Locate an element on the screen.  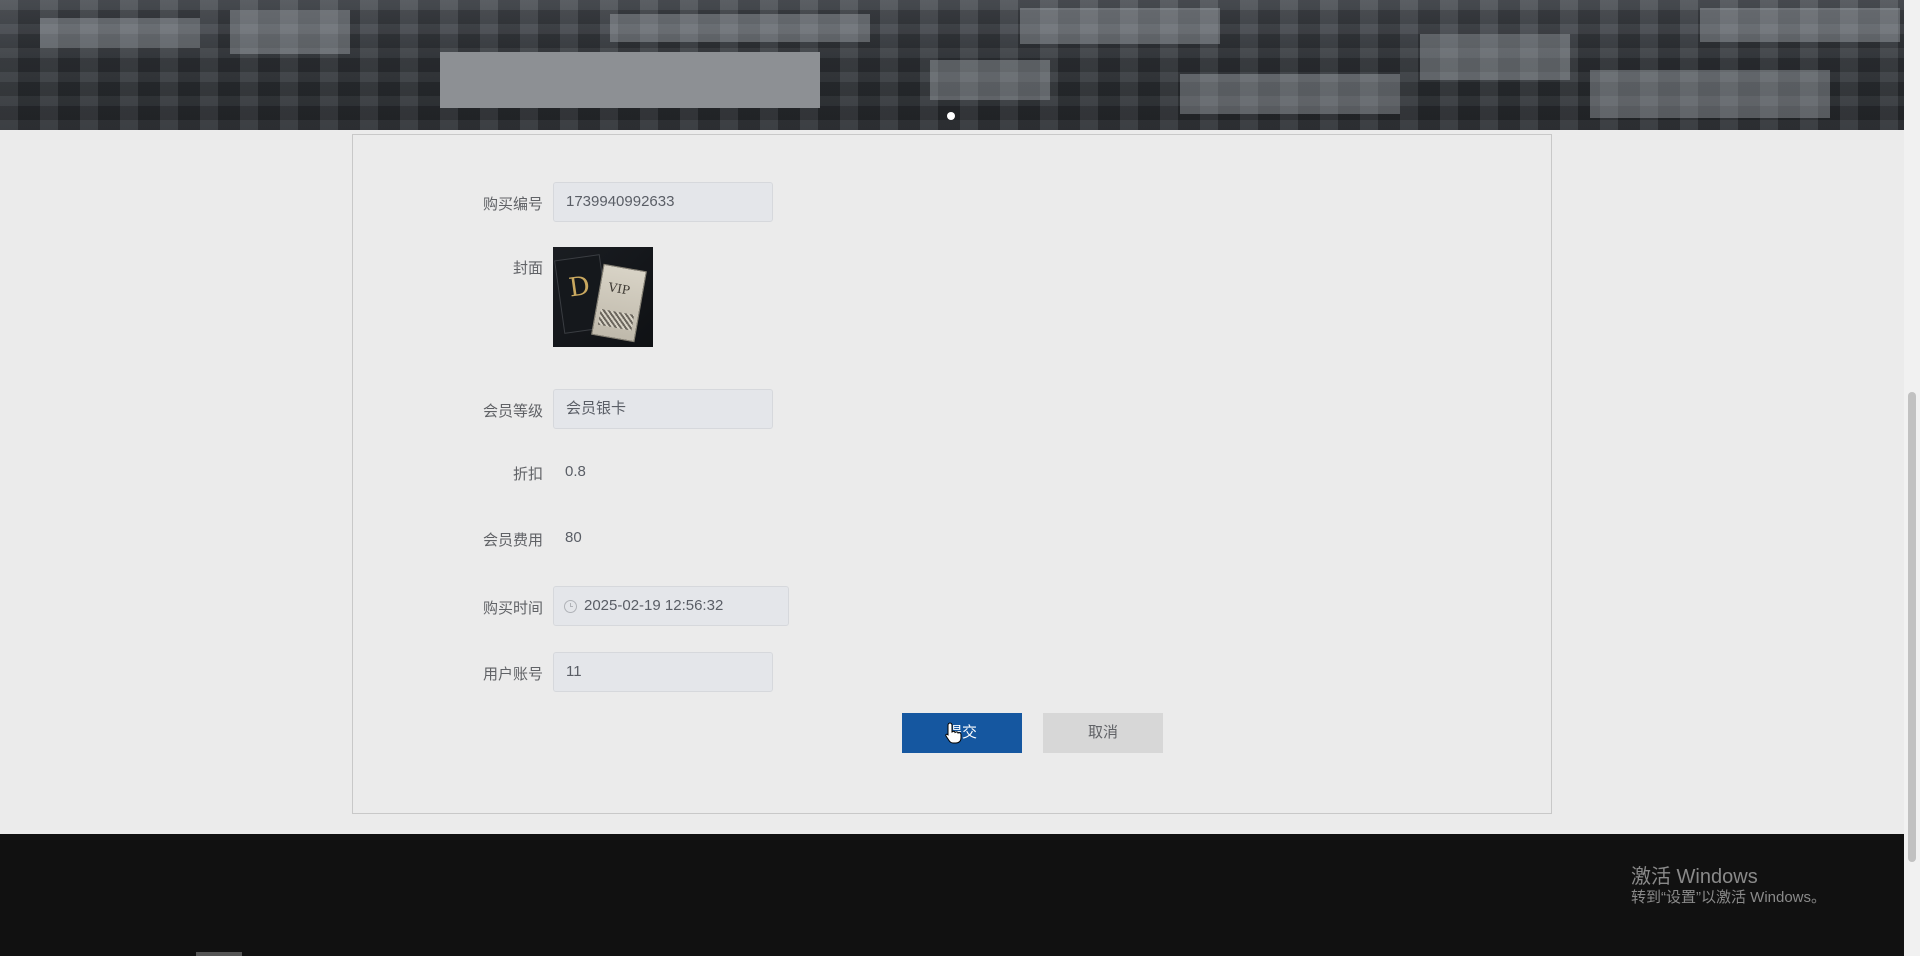
scrollbar-thumb is located at coordinates (1912, 627).